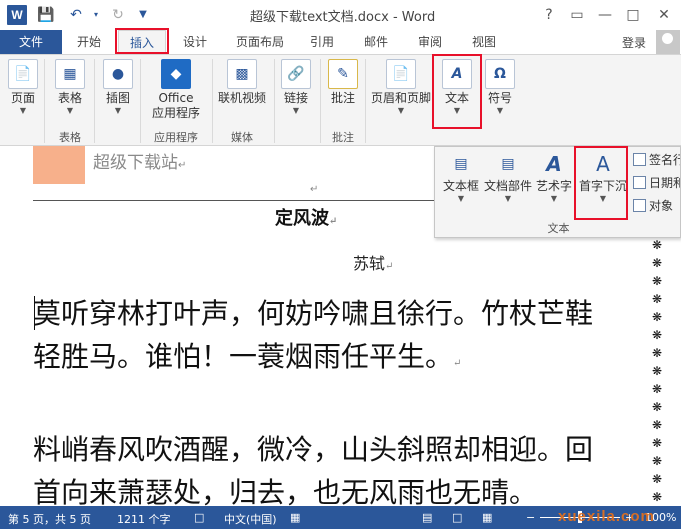 The width and height of the screenshot is (681, 529). I want to click on ribbon-display-options-button: ▭, so click(577, 15).